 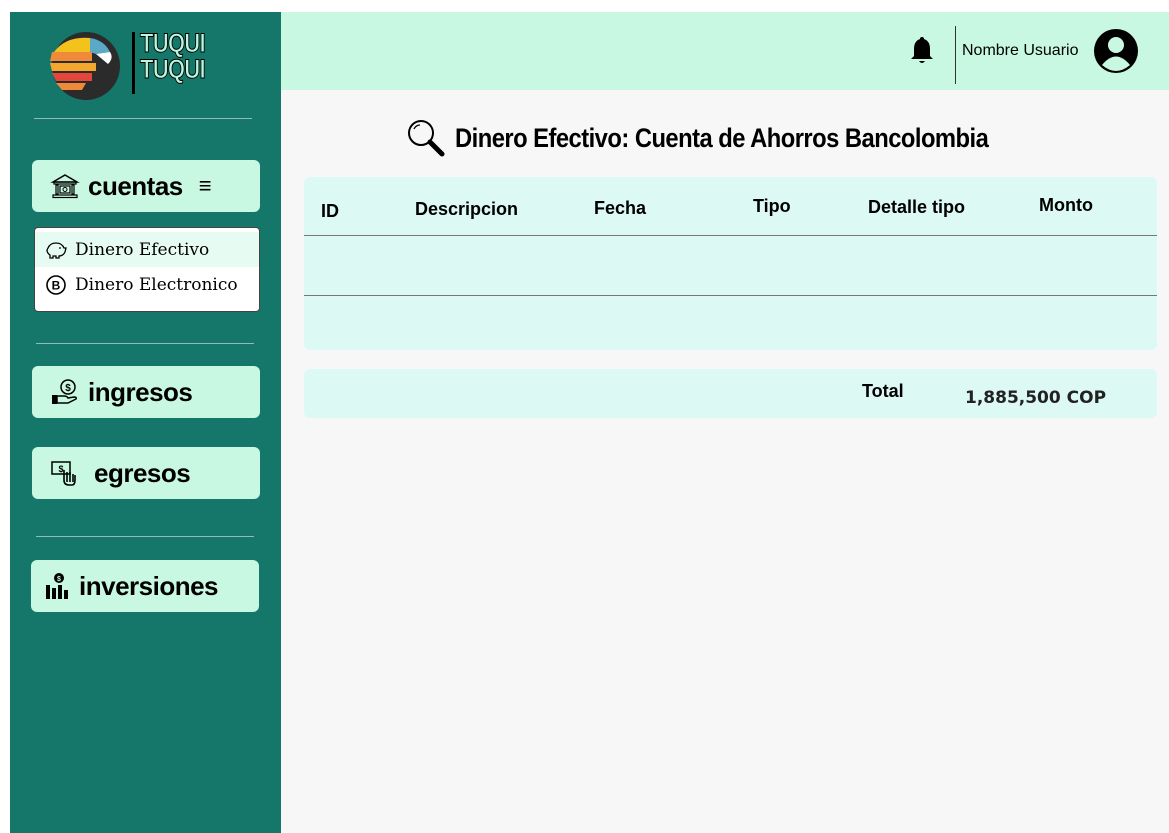 I want to click on bank-icon, so click(x=65, y=186).